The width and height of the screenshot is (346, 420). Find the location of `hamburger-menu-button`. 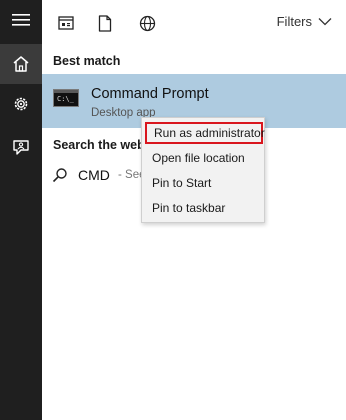

hamburger-menu-button is located at coordinates (21, 20).